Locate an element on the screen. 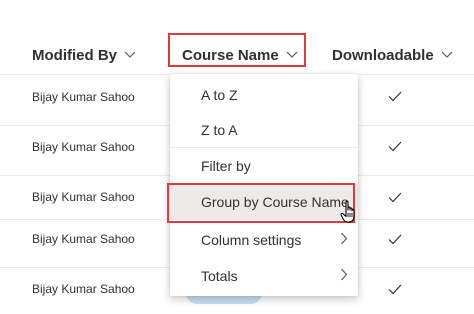 The width and height of the screenshot is (474, 314). menu-item-label: Column settings is located at coordinates (251, 240).